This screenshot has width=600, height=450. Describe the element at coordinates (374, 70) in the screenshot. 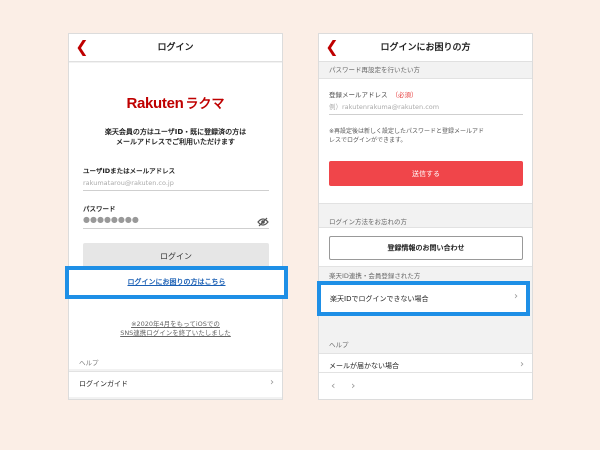

I see `section-title-reset: パスワード再設定を行いたい方` at that location.